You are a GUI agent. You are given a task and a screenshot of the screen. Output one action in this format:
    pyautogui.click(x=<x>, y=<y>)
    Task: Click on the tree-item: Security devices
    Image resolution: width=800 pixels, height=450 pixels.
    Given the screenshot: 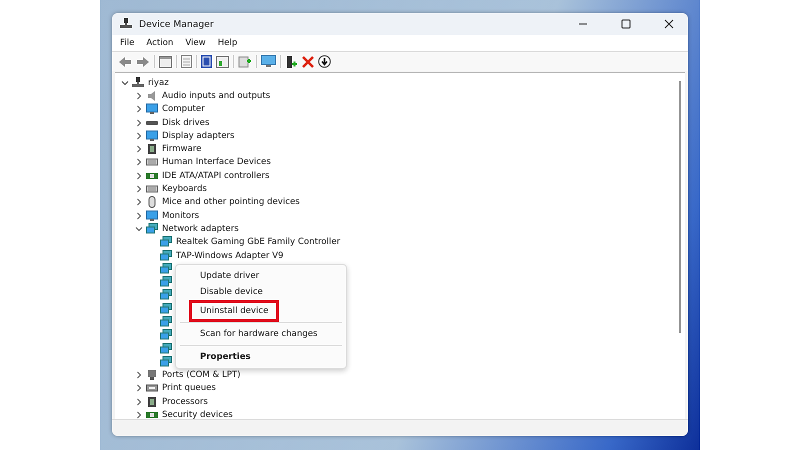 What is the action you would take?
    pyautogui.click(x=197, y=414)
    